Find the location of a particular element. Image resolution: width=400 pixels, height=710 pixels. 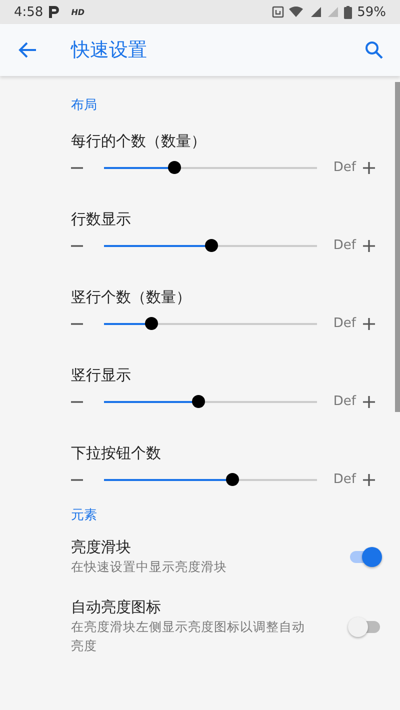

battery-percent: 59% is located at coordinates (371, 12).